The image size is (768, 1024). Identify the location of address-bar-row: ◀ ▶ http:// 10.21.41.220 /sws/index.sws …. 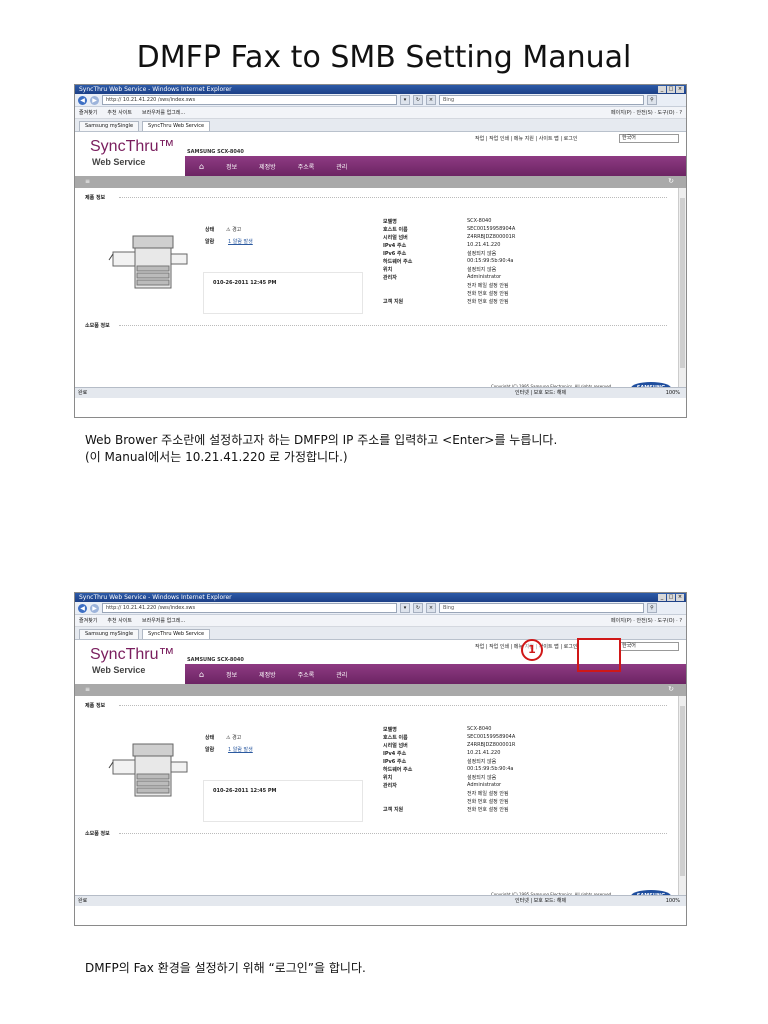
(380, 100).